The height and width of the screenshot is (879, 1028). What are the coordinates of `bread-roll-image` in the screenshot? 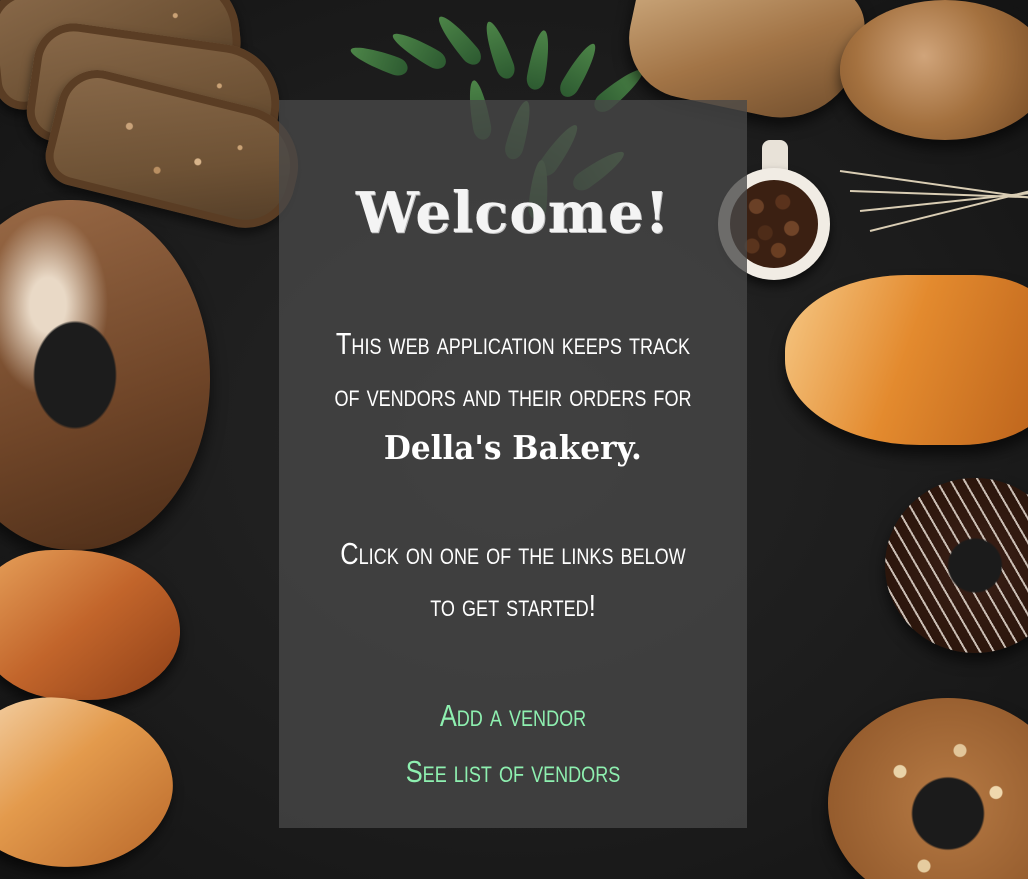 It's located at (906, 360).